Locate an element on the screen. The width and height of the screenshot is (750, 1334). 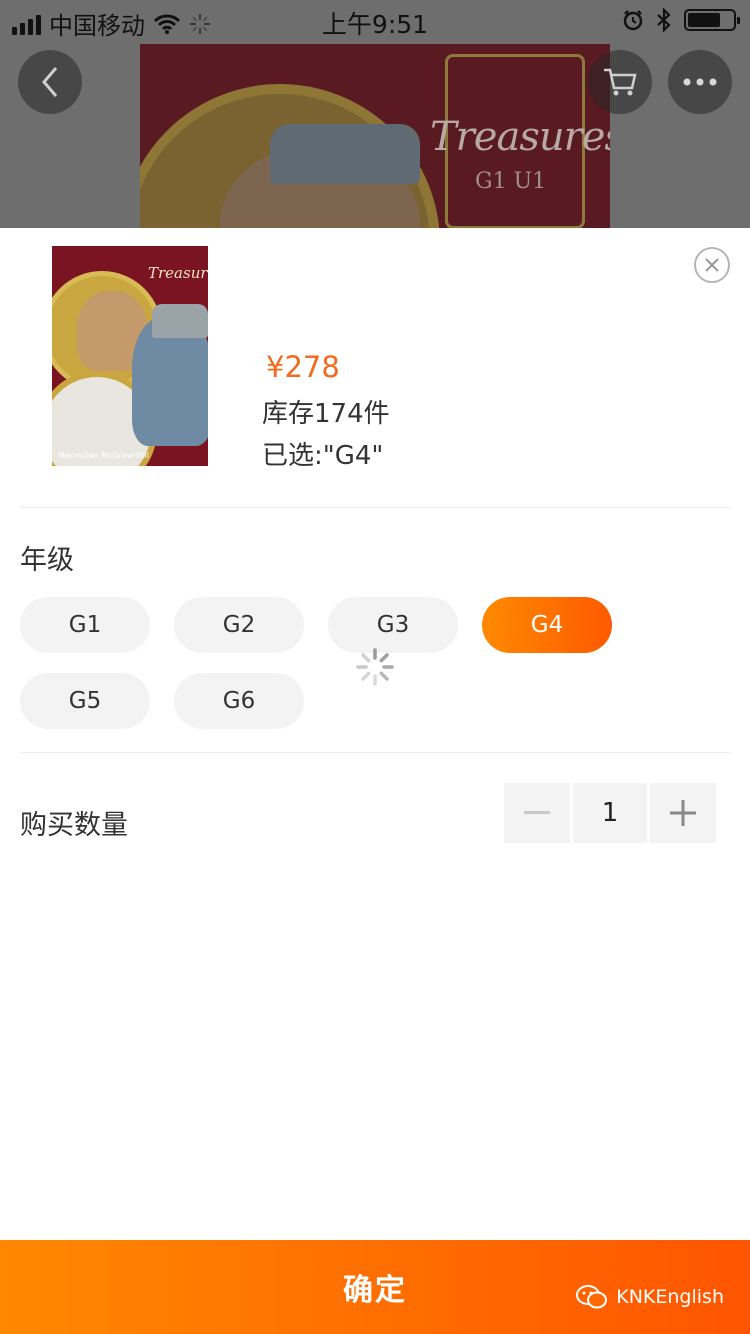
quantity-increase-button is located at coordinates (683, 813).